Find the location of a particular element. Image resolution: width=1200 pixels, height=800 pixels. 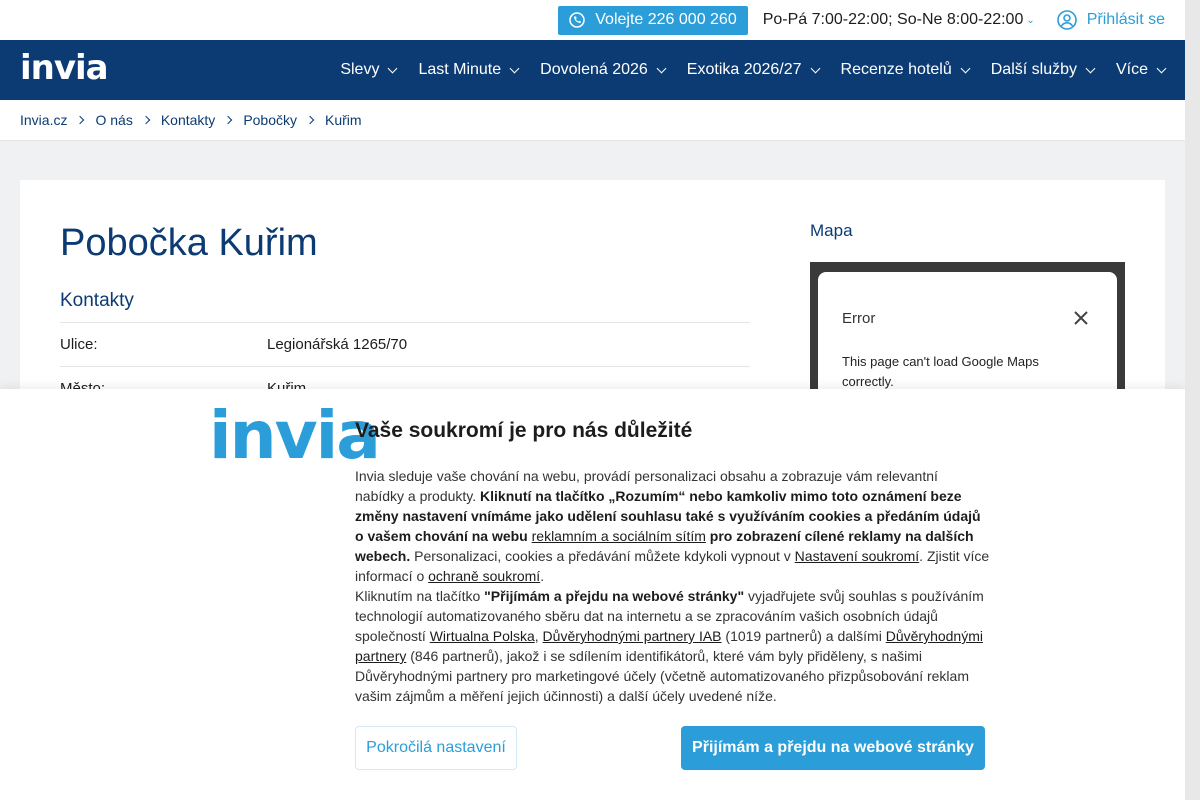

nav-item-slevy: Slevy is located at coordinates (369, 70).